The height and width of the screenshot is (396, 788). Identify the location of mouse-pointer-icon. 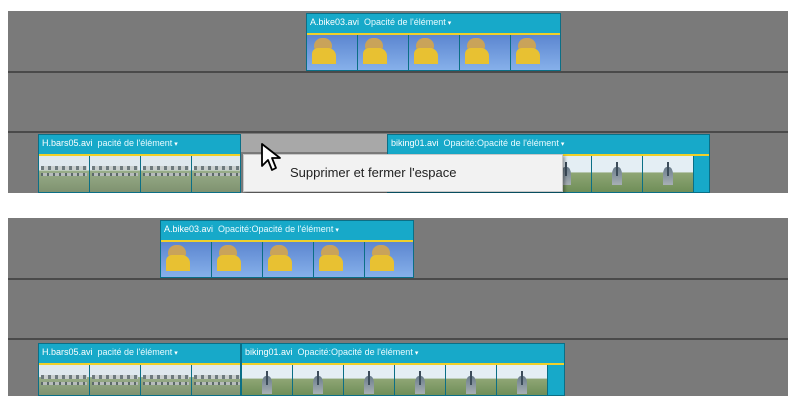
(271, 157).